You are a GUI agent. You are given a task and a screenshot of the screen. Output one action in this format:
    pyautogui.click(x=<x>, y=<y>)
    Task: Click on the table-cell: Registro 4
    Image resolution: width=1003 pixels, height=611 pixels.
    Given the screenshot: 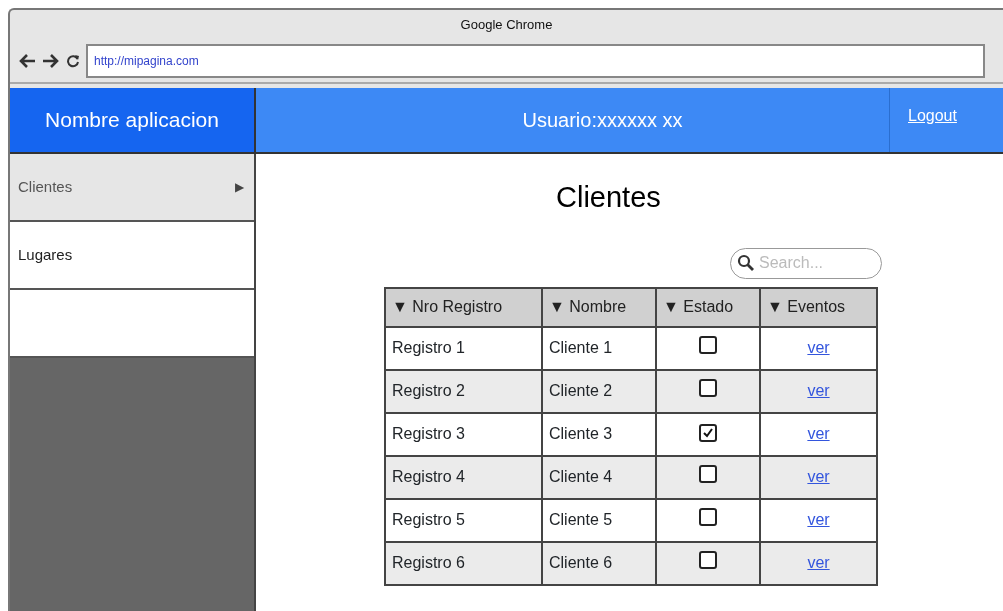 What is the action you would take?
    pyautogui.click(x=463, y=477)
    